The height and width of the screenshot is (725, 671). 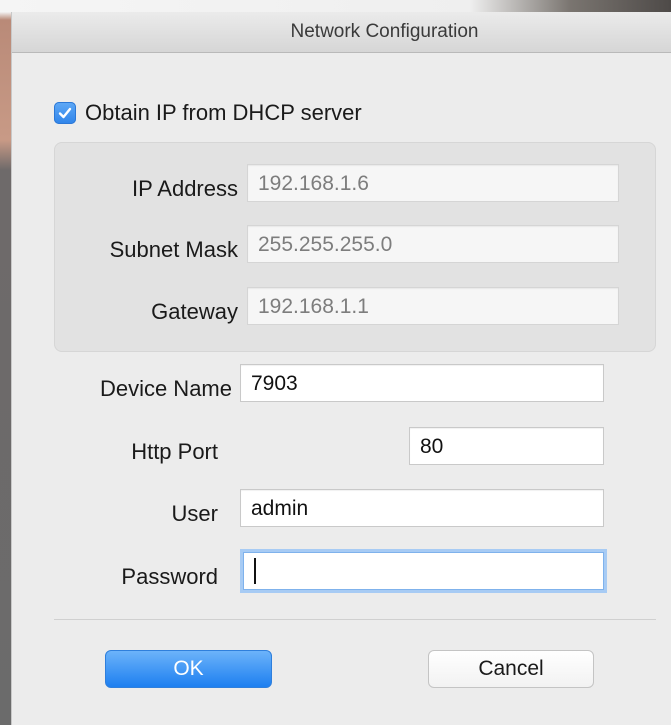 What do you see at coordinates (355, 619) in the screenshot?
I see `separator` at bounding box center [355, 619].